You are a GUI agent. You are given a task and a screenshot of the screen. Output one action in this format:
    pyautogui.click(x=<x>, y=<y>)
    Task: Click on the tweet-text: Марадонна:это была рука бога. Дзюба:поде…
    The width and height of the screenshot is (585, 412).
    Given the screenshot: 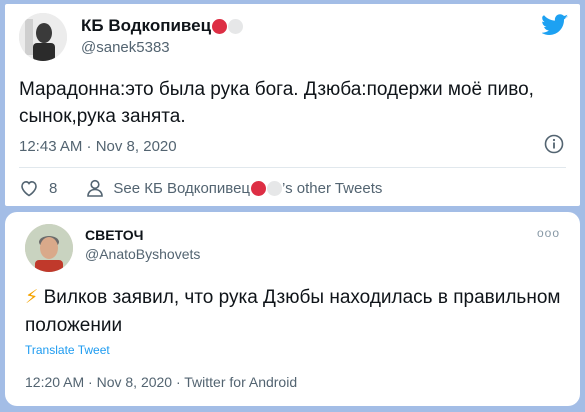 What is the action you would take?
    pyautogui.click(x=276, y=103)
    